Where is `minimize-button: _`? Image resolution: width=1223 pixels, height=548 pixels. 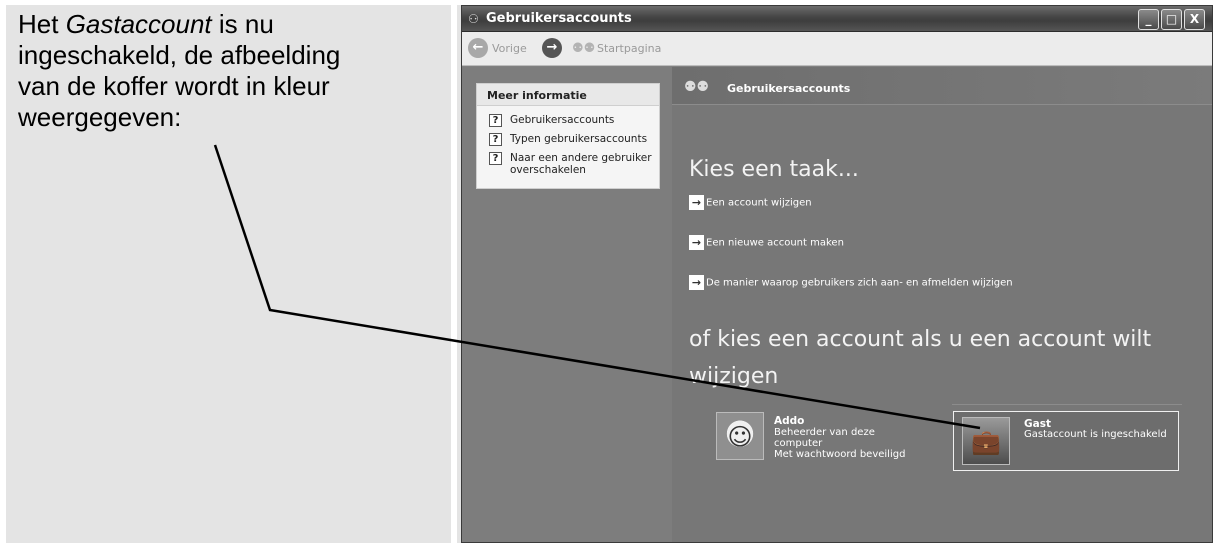
minimize-button: _ is located at coordinates (1148, 19).